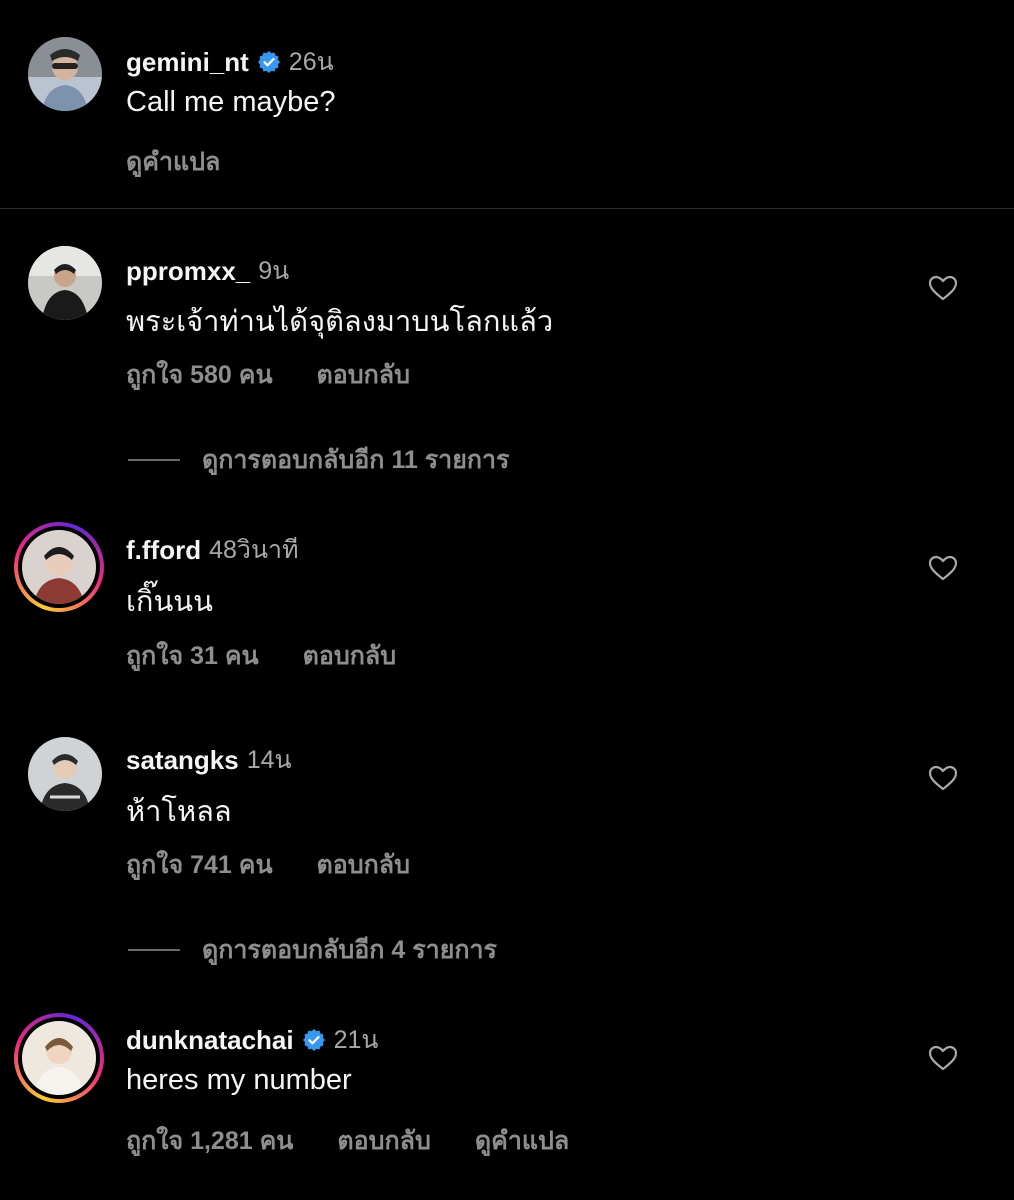 The width and height of the screenshot is (1014, 1200). I want to click on comment-text: heres my number, so click(239, 1080).